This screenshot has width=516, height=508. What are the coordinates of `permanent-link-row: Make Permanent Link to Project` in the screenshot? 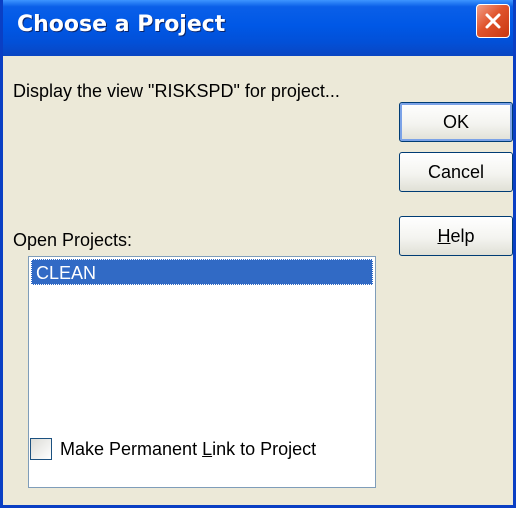 It's located at (173, 449).